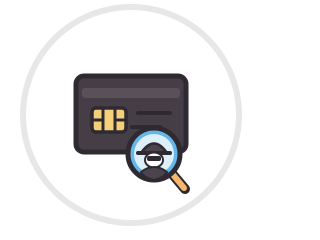 Image resolution: width=320 pixels, height=240 pixels. Describe the element at coordinates (109, 120) in the screenshot. I see `card-chip-icon` at that location.